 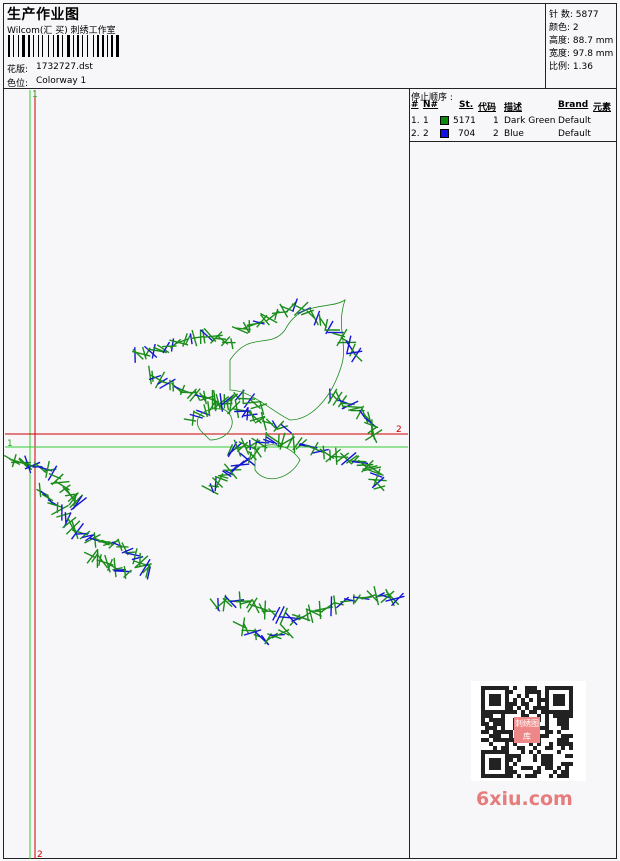 I want to click on marker-h2: 2, so click(x=399, y=430).